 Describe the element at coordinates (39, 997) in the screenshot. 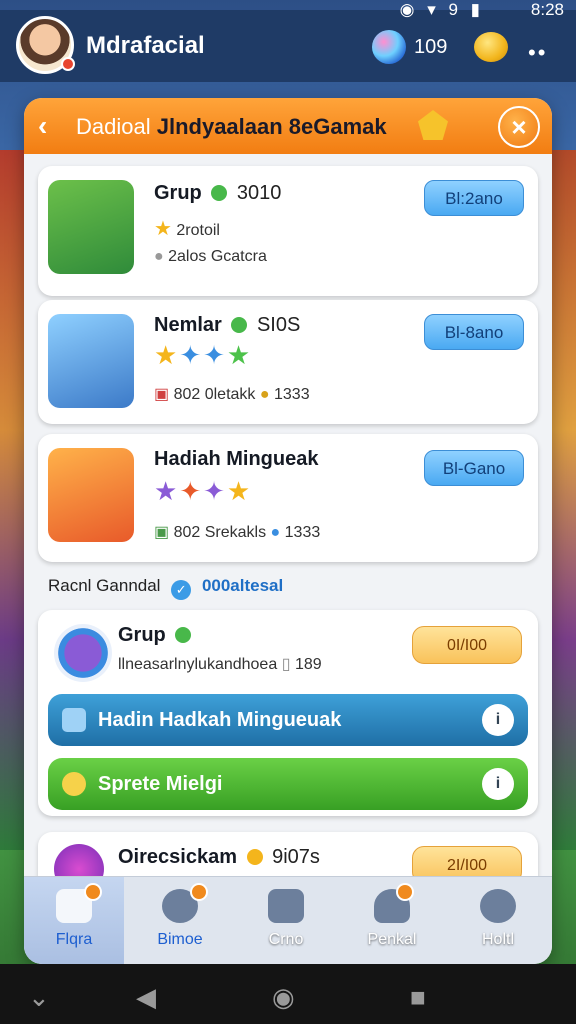

I see `chevron-down-icon: ⌄` at that location.